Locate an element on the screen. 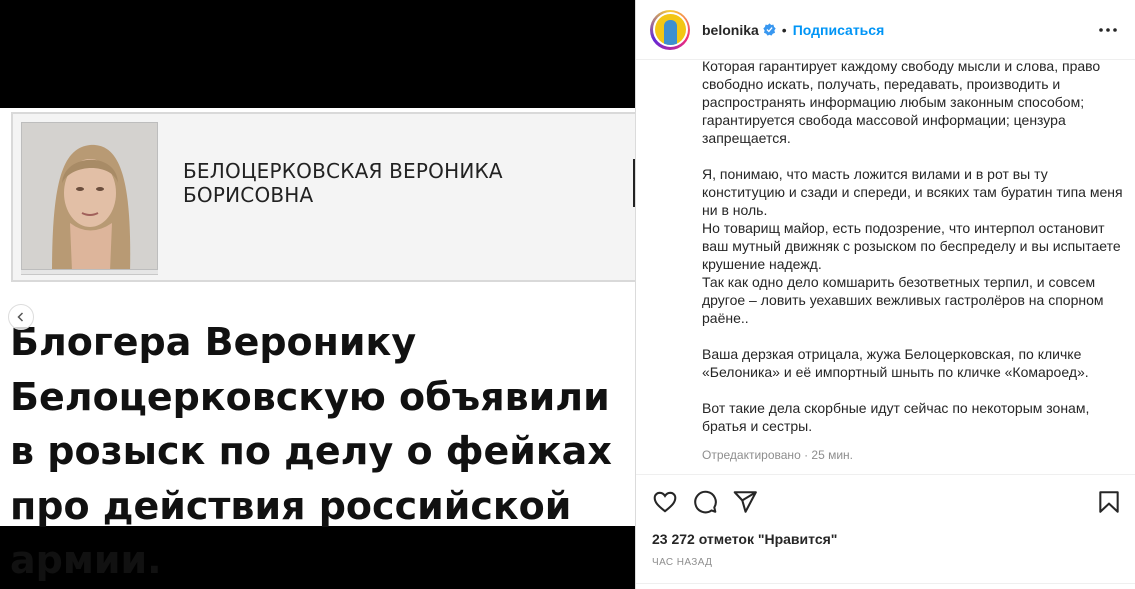 The image size is (1135, 589). save-button is located at coordinates (1109, 502).